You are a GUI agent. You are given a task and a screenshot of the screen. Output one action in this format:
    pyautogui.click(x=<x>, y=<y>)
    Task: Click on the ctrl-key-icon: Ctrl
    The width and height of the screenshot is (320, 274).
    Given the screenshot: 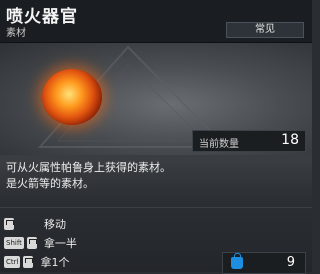 What is the action you would take?
    pyautogui.click(x=12, y=262)
    